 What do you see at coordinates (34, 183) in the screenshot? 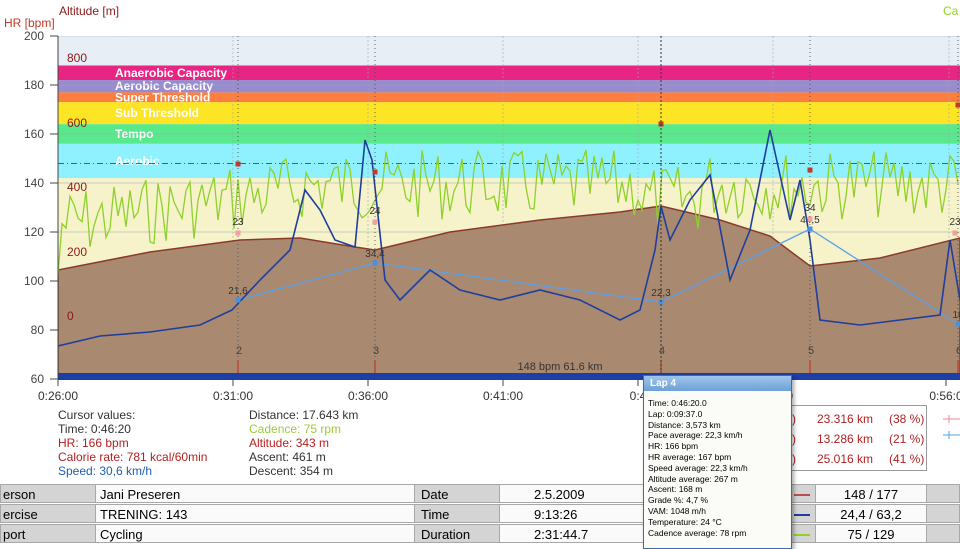
I see `hr-tick-label: 140` at bounding box center [34, 183].